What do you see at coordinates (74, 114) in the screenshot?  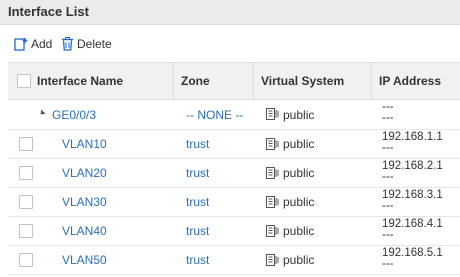 I see `interface-name-link: GE0/0/3` at bounding box center [74, 114].